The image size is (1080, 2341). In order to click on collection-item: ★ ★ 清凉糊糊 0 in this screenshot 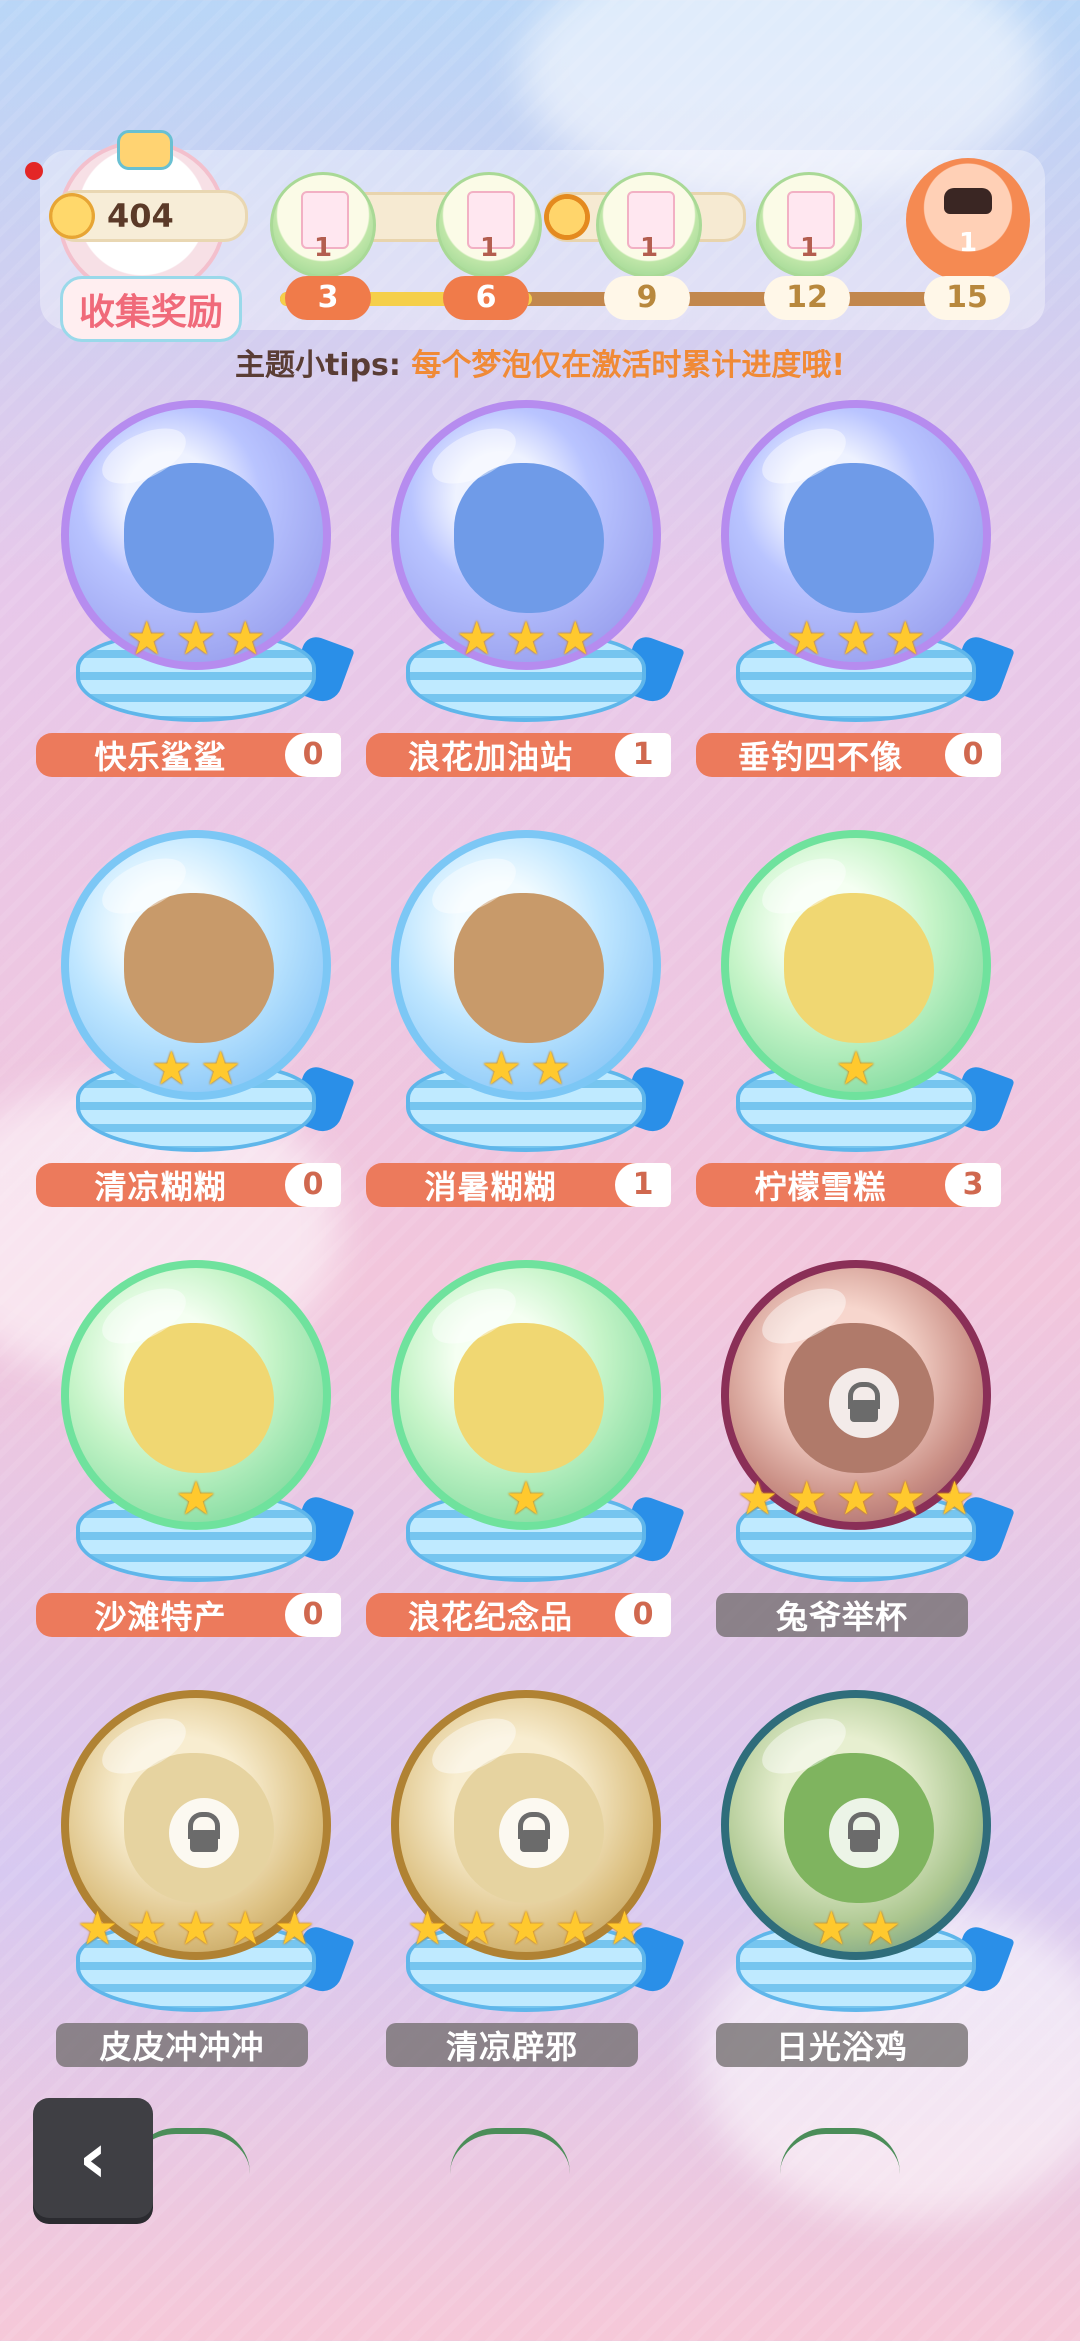, I will do `click(196, 1030)`.